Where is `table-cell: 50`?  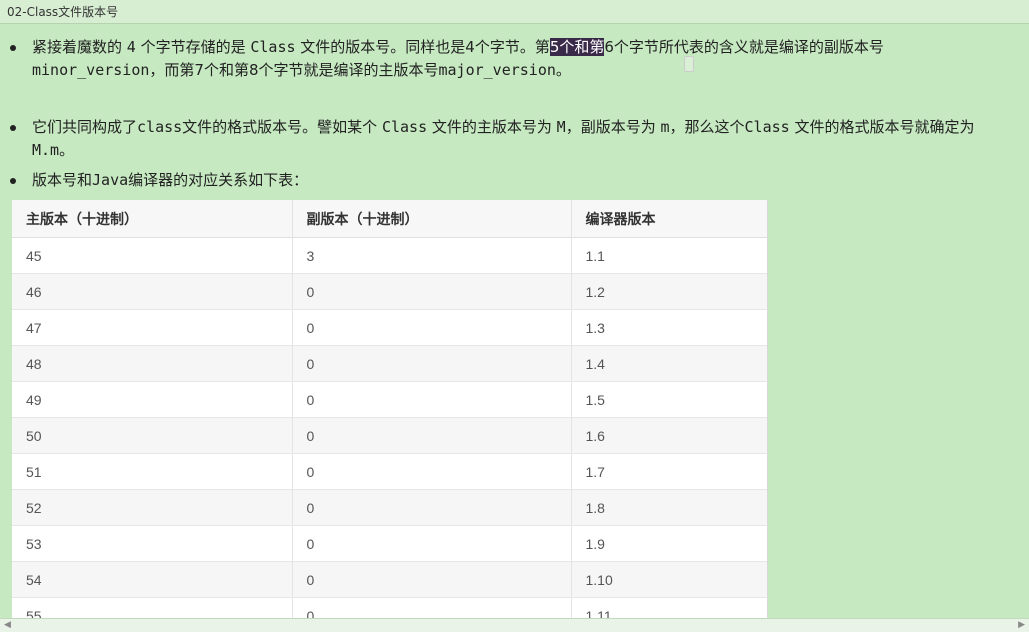
table-cell: 50 is located at coordinates (152, 435).